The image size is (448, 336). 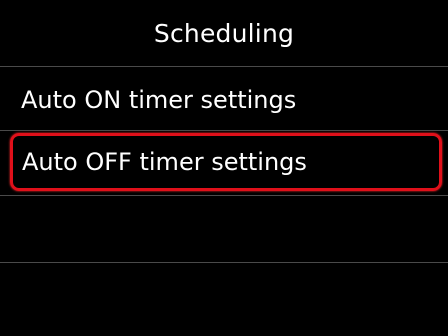 I want to click on menu-item-label: Auto ON timer settings, so click(x=159, y=100).